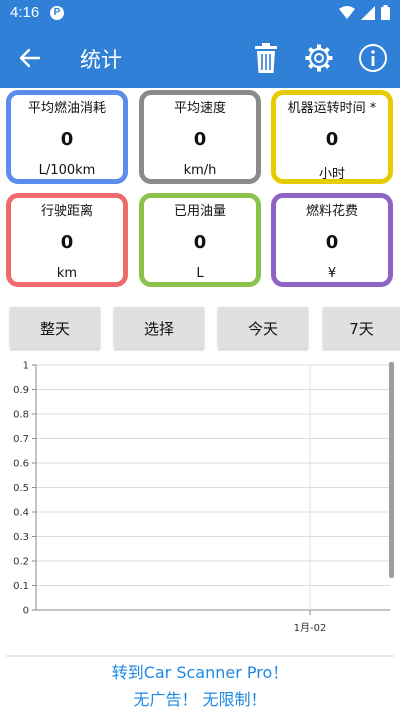 This screenshot has height=711, width=400. Describe the element at coordinates (26, 611) in the screenshot. I see `chart-y-tick-label: 0` at that location.